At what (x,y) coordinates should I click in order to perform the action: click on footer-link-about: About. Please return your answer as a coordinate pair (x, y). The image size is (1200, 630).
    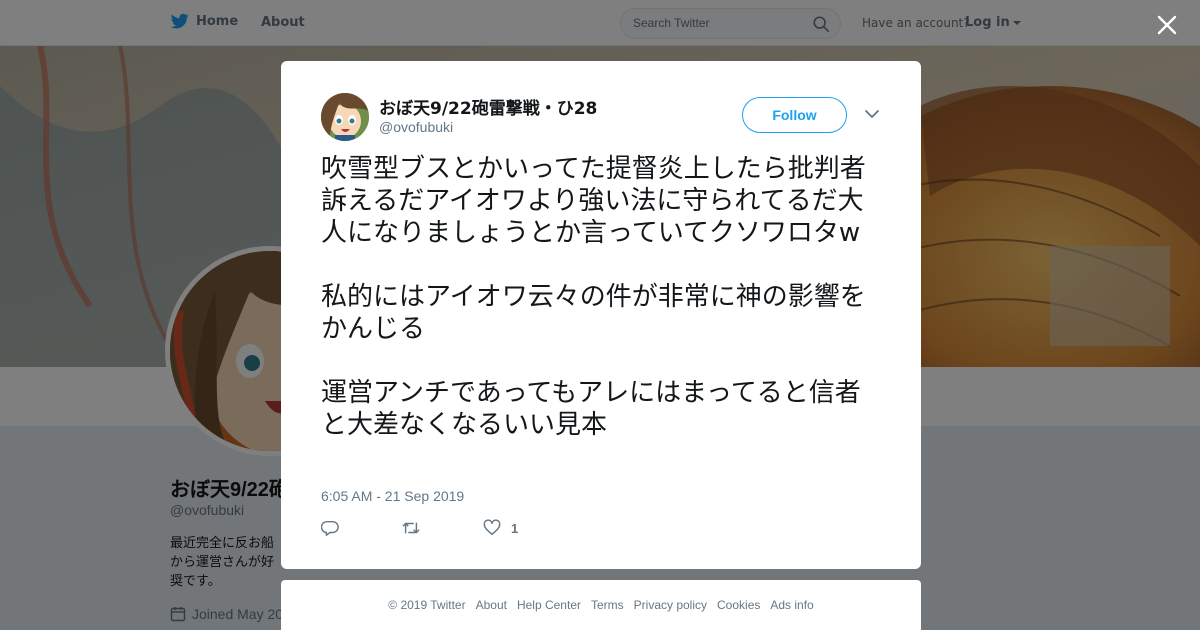
    Looking at the image, I should click on (491, 605).